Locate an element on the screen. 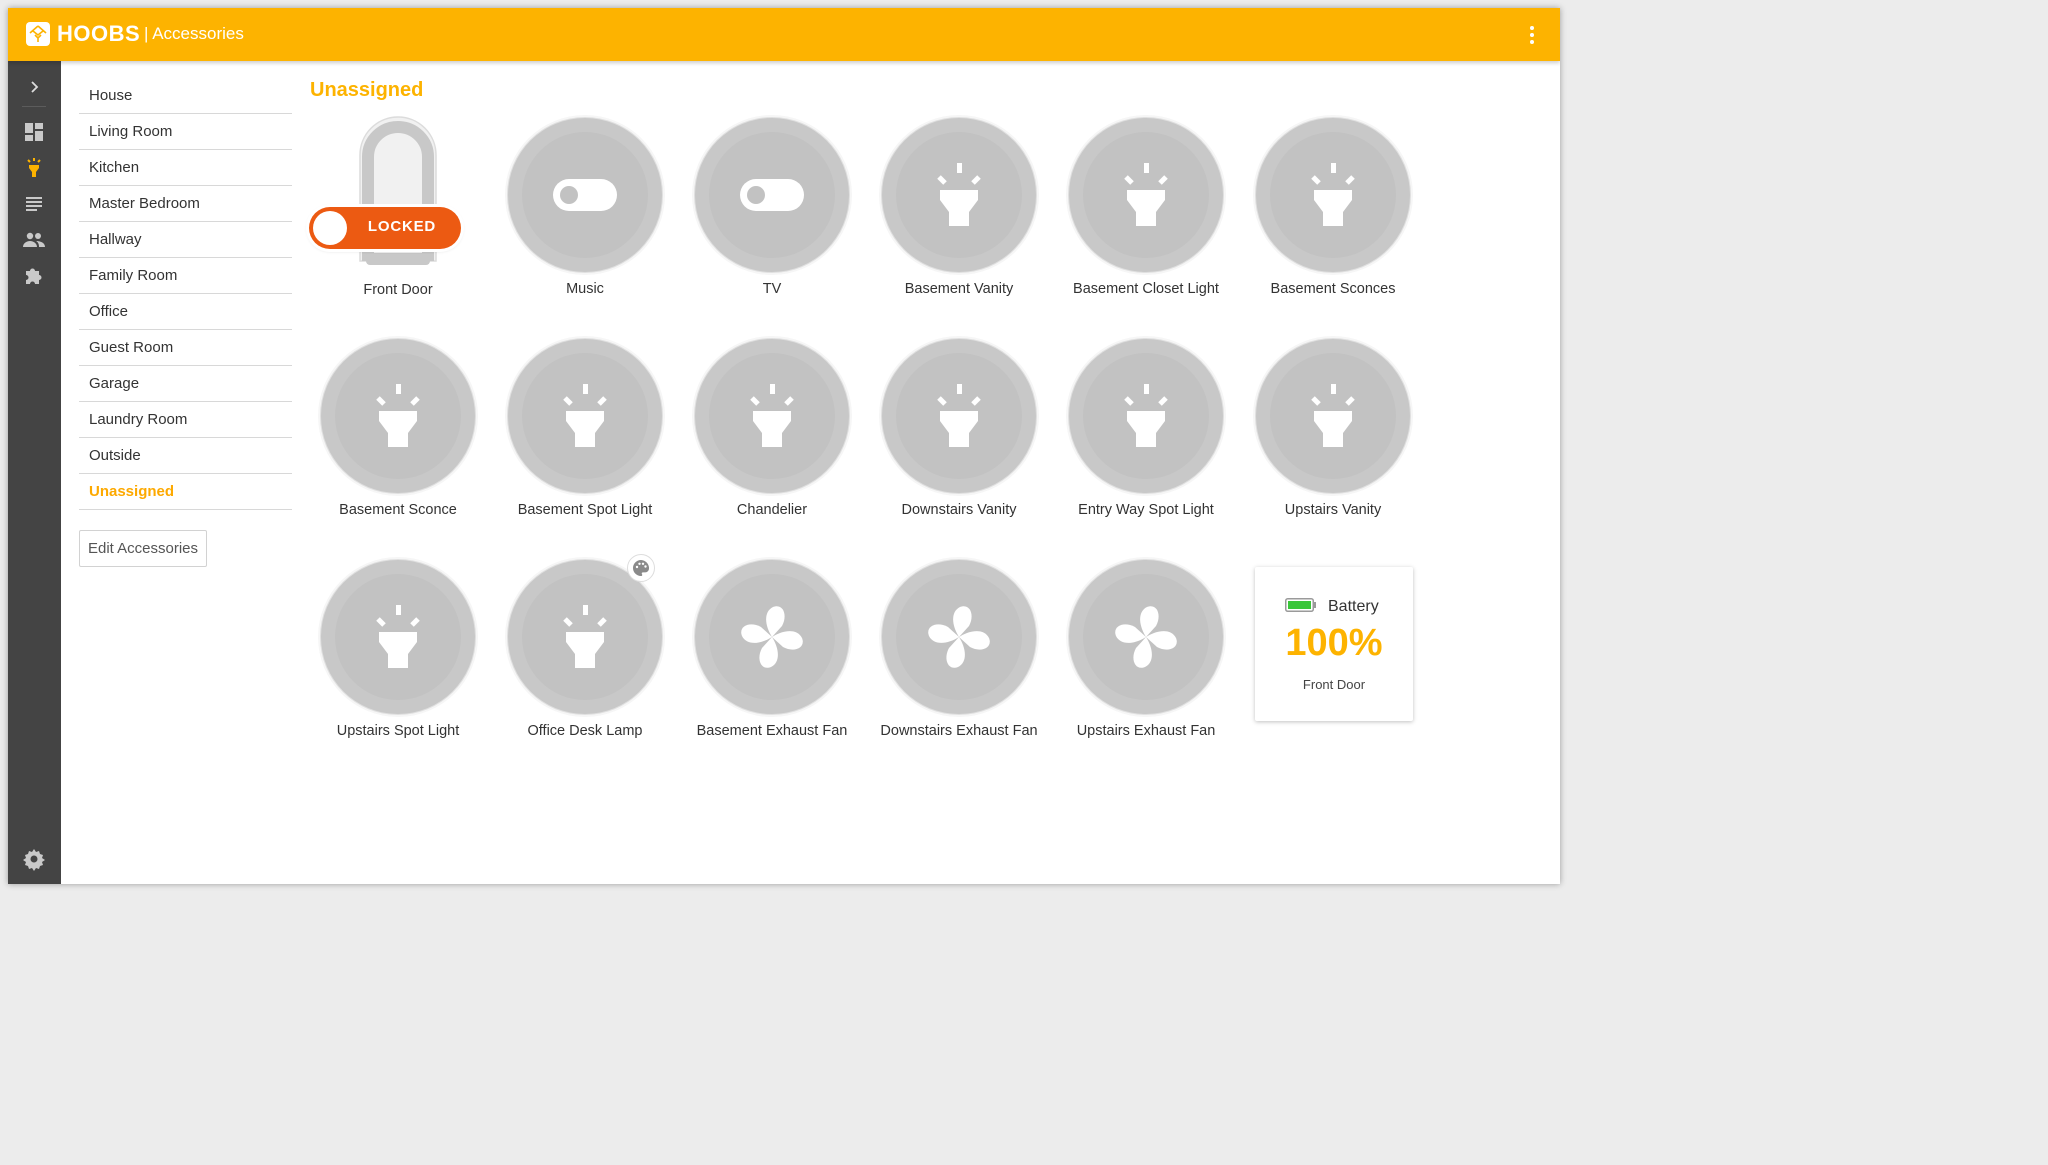  room-kitchen: Kitchen is located at coordinates (185, 168).